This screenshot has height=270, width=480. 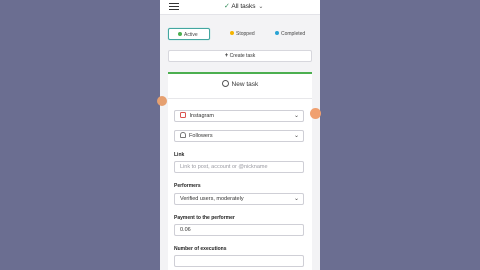 I want to click on clock-icon, so click(x=225, y=83).